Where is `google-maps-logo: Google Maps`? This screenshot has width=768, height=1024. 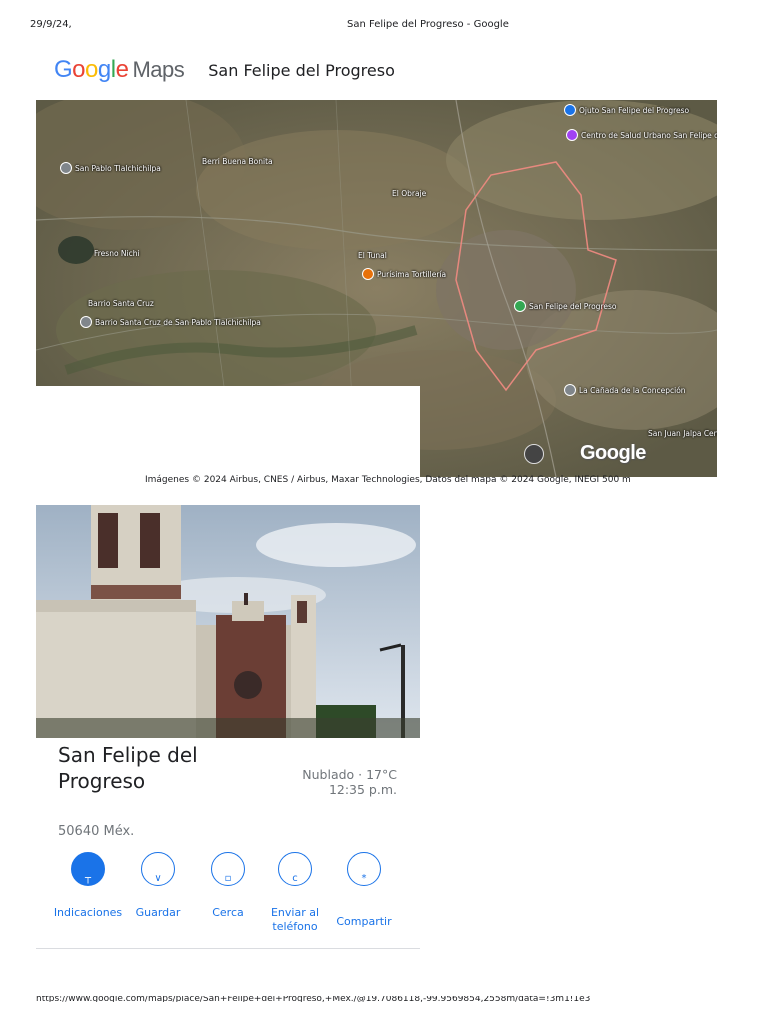
google-maps-logo: Google Maps is located at coordinates (119, 70).